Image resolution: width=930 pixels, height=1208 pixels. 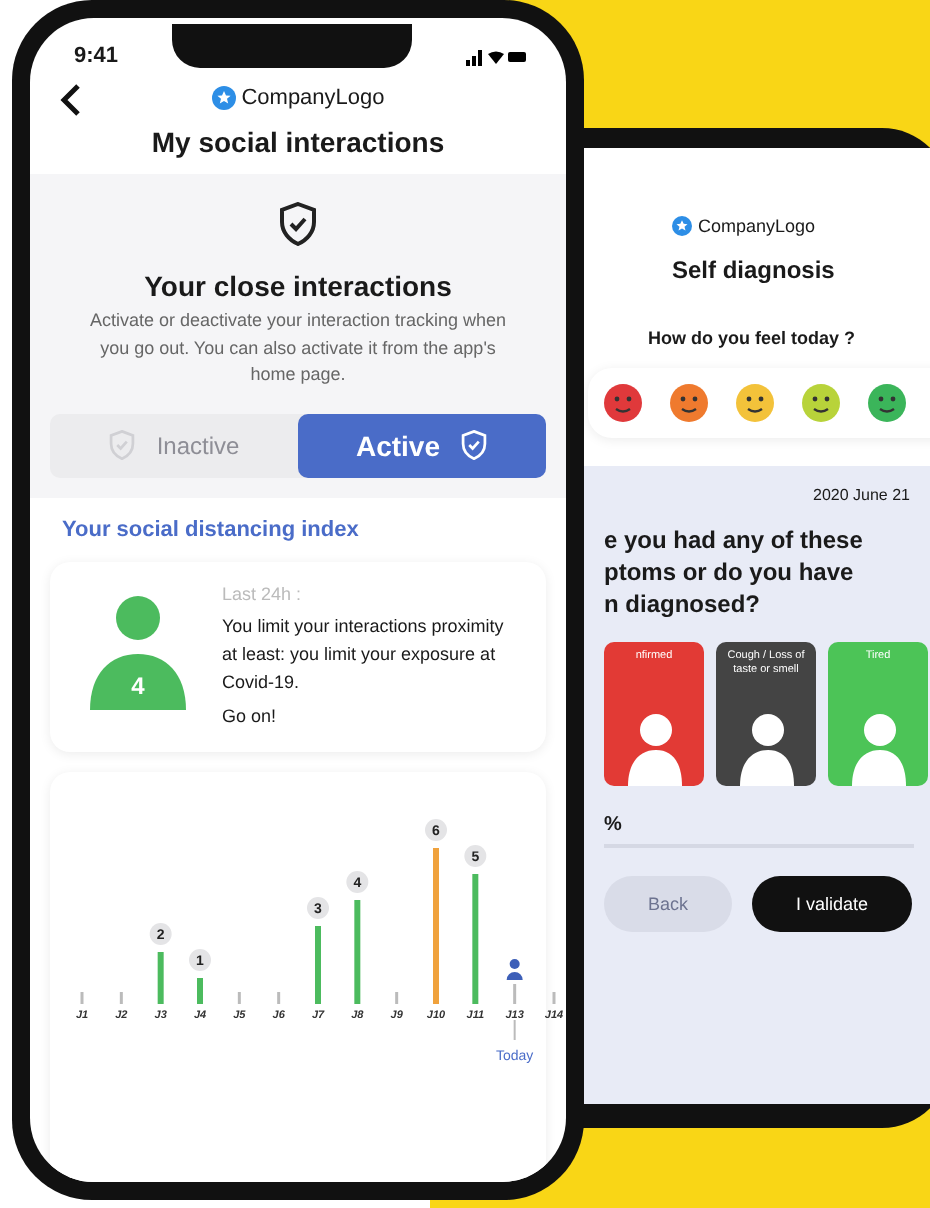 I want to click on toggle-option: Active, so click(x=422, y=445).